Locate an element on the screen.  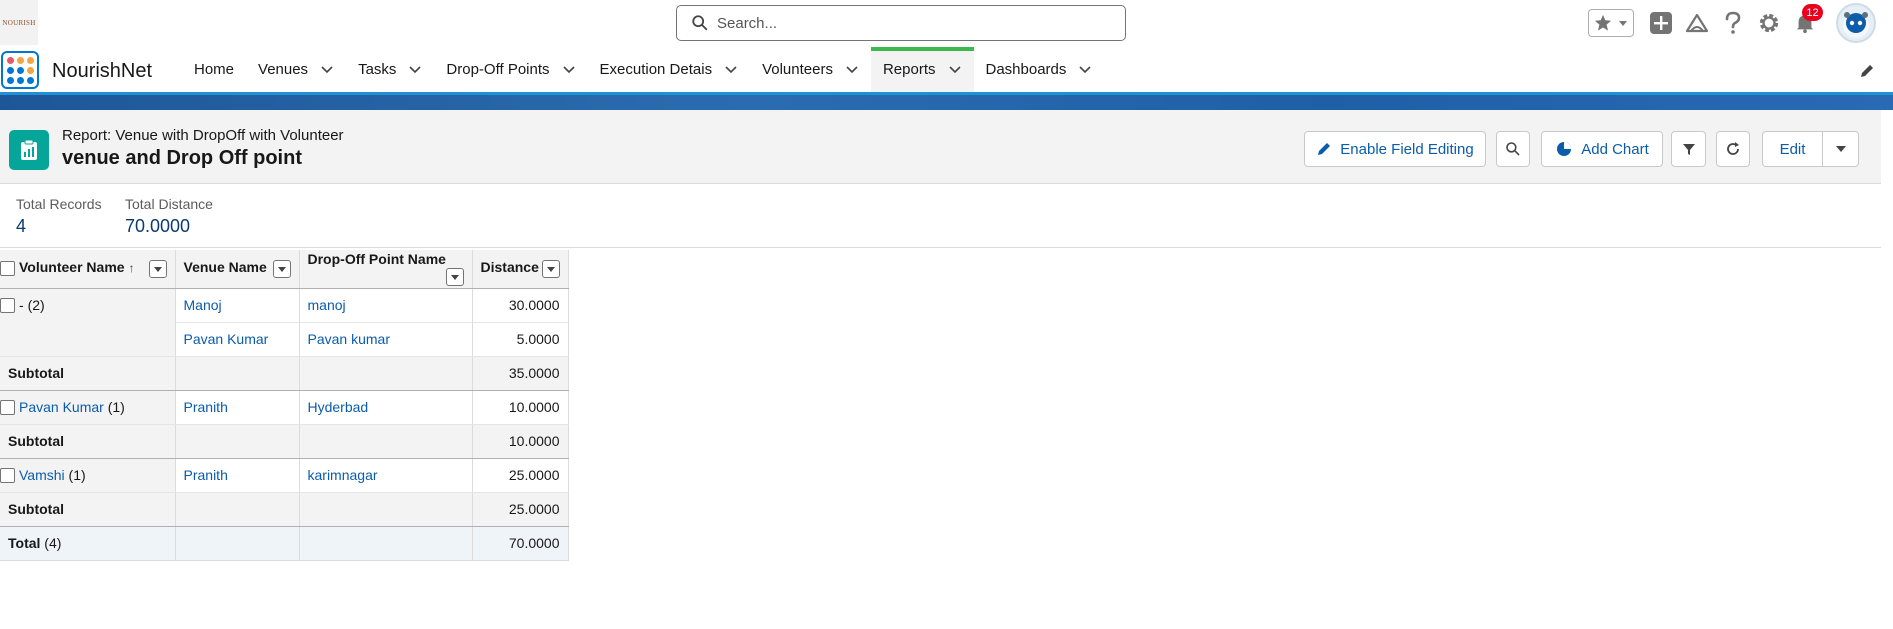
tab-label: Home is located at coordinates (214, 69).